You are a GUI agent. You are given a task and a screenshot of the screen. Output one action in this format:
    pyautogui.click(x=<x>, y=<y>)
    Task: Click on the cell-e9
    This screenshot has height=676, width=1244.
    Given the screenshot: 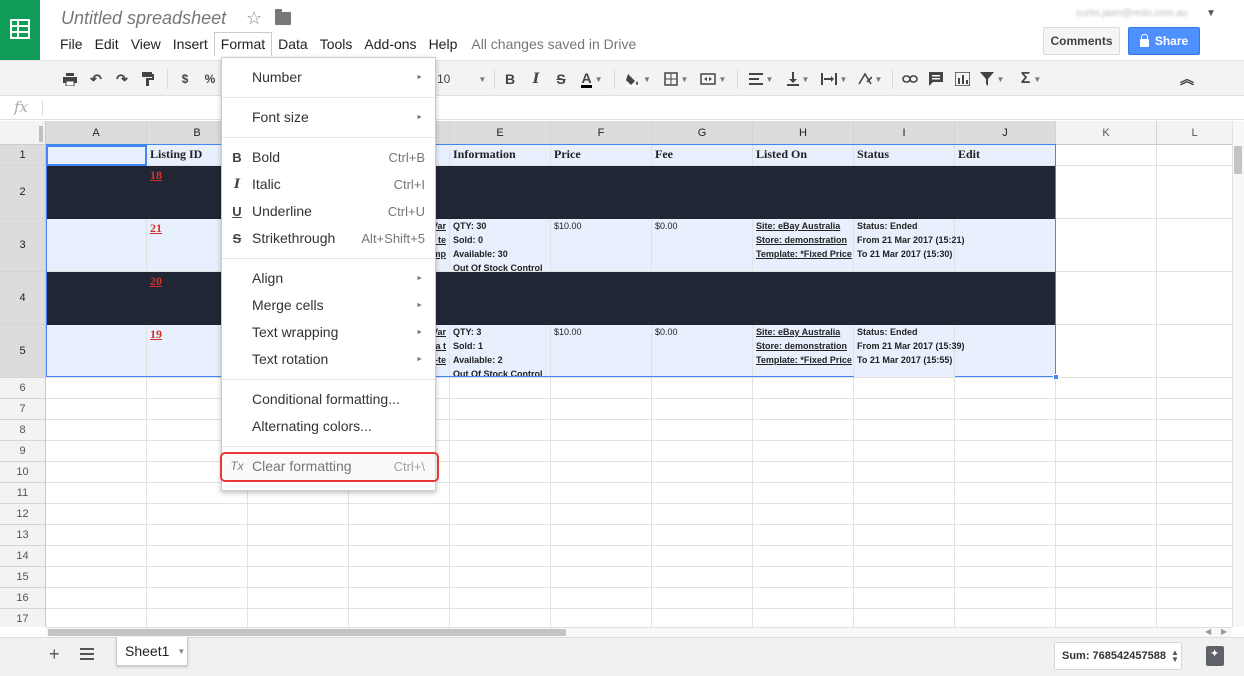 What is the action you would take?
    pyautogui.click(x=500, y=451)
    